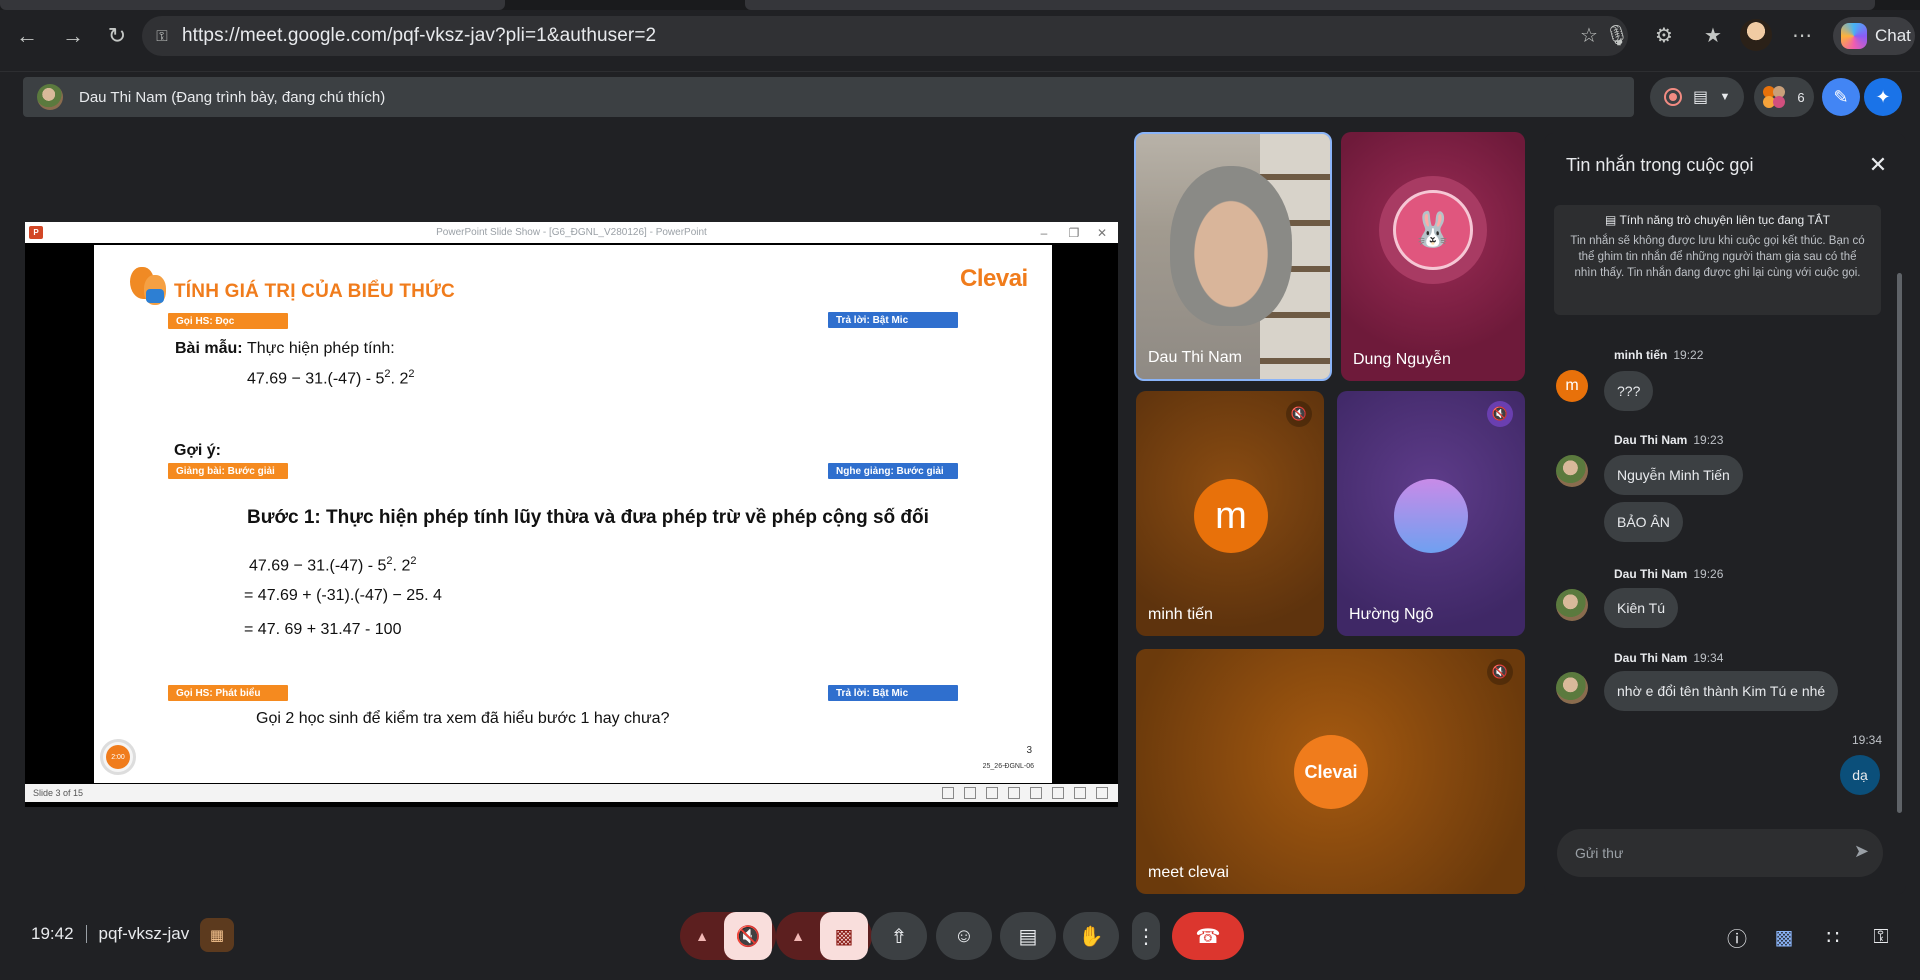  I want to click on squirrel-mascot, so click(150, 286).